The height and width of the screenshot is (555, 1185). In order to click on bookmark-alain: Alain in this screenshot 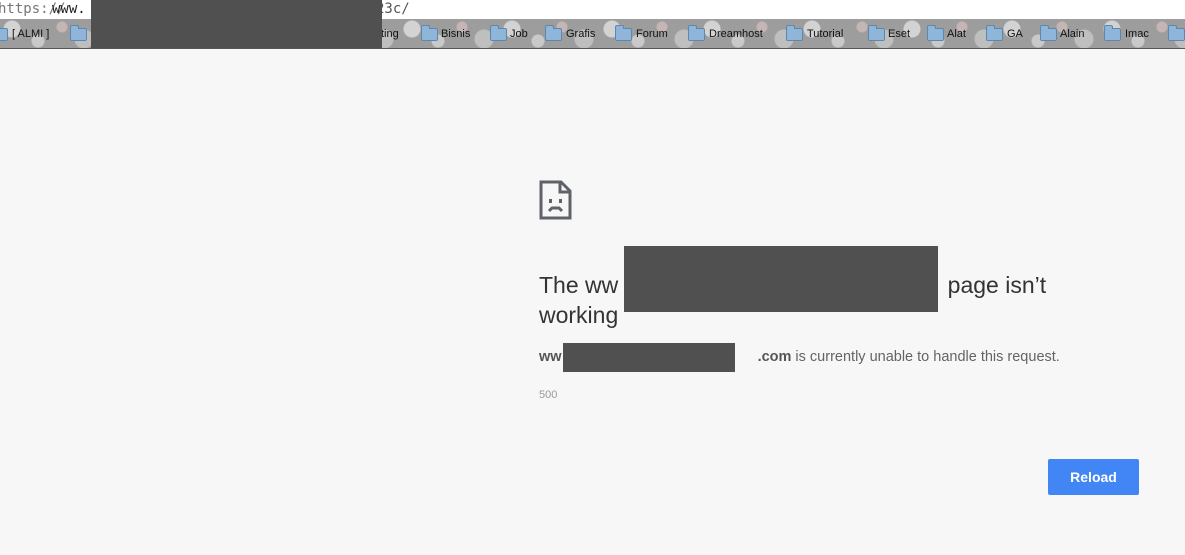, I will do `click(1072, 34)`.